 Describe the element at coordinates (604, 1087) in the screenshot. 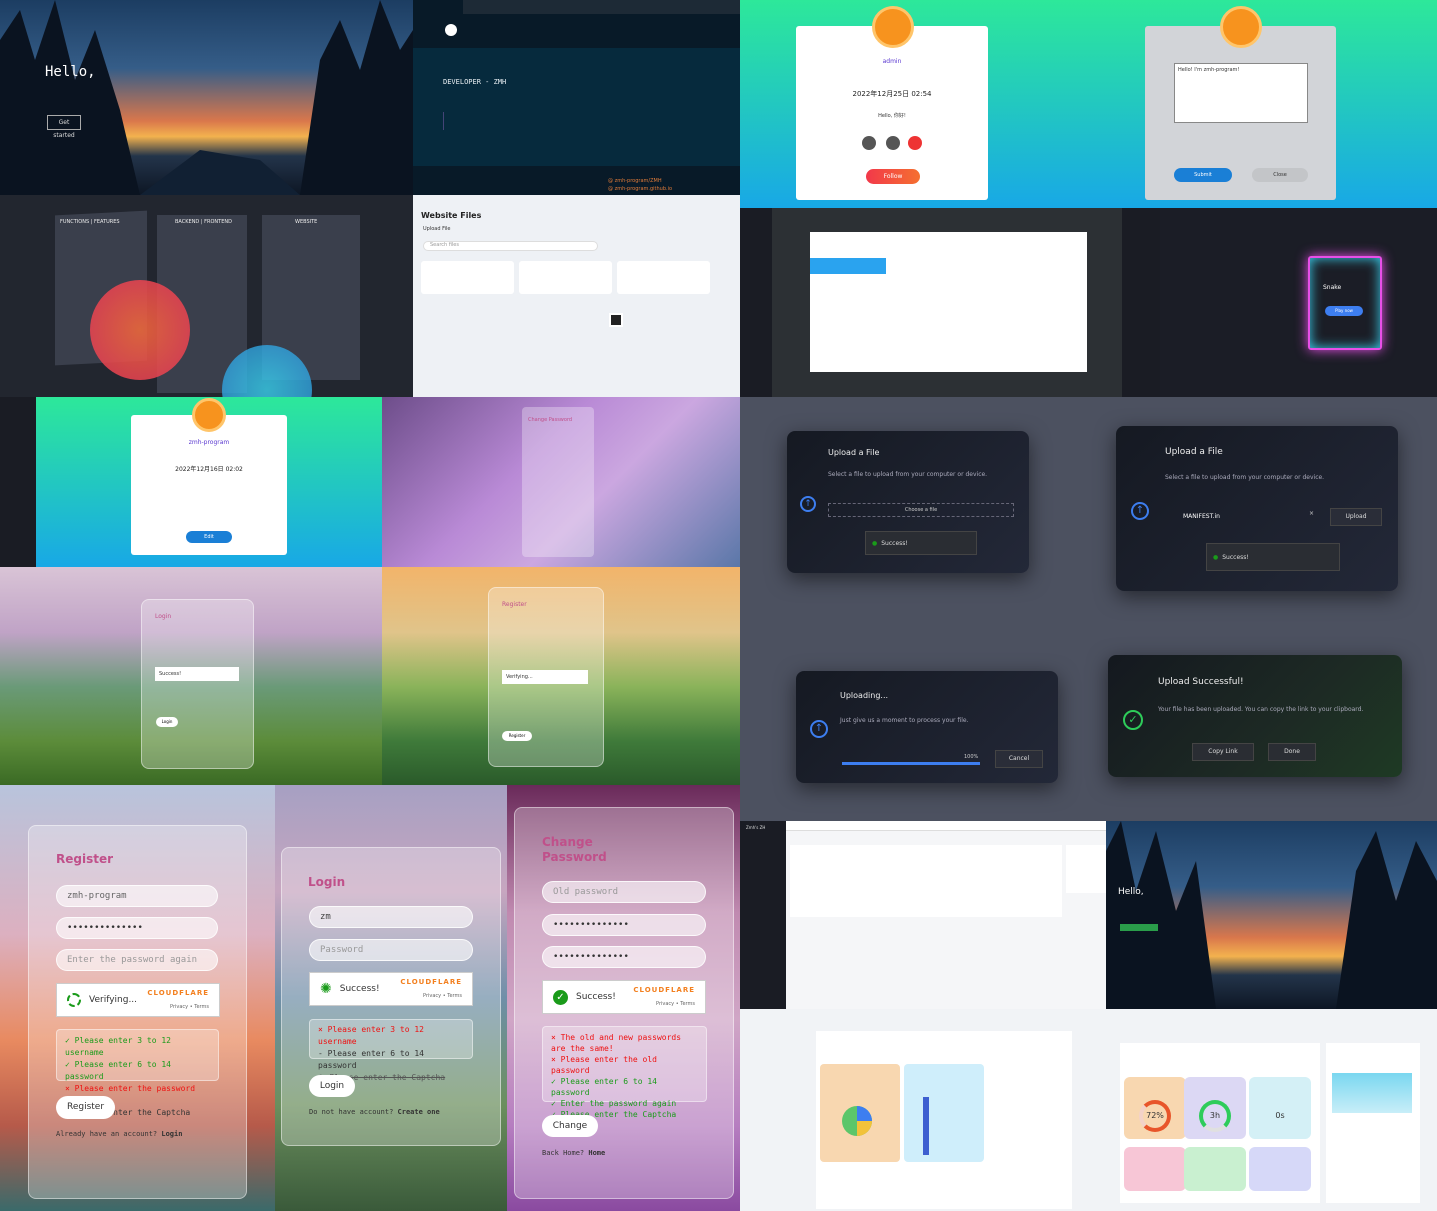

I see `change-rule-length: ✓ Please enter 6 to 14 password` at that location.